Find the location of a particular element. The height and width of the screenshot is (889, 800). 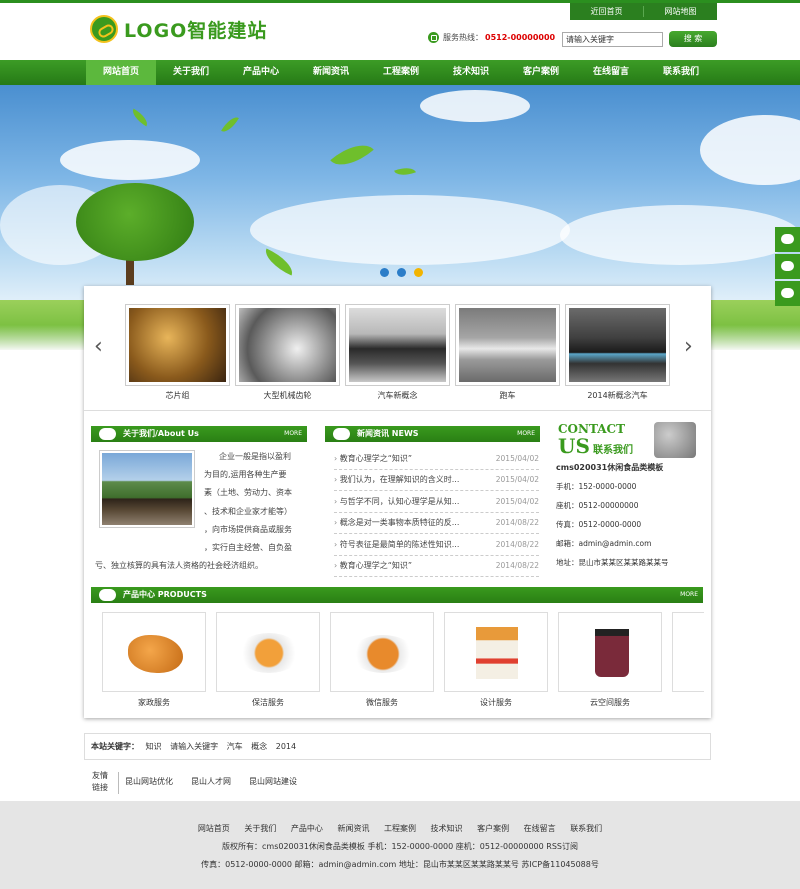

keyword-label: 本站关键字： is located at coordinates (115, 746).